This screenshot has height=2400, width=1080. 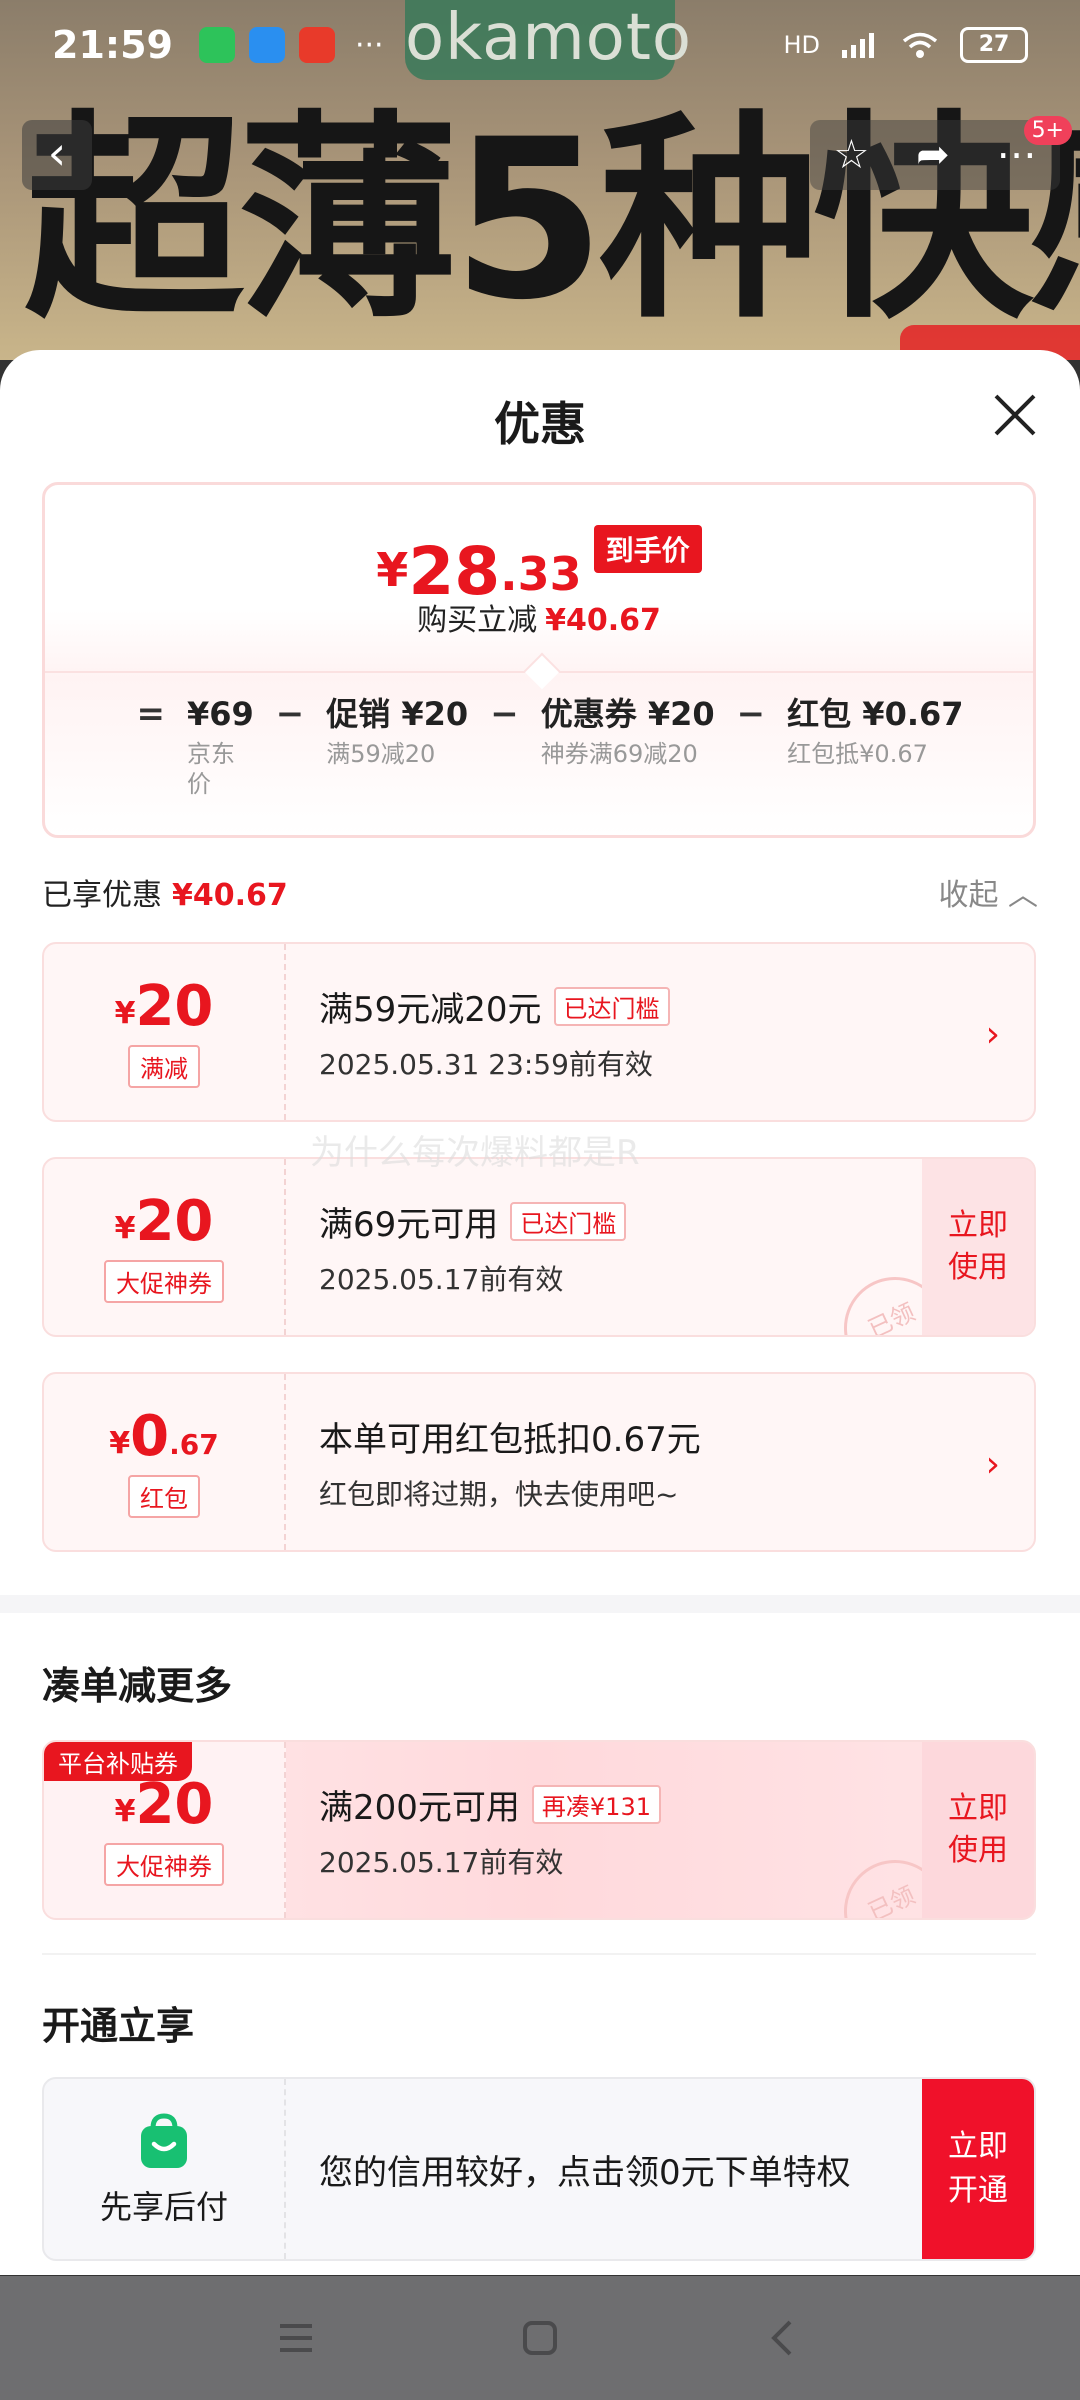 I want to click on top-actions: ☆ ➦ ⋯, so click(x=935, y=155).